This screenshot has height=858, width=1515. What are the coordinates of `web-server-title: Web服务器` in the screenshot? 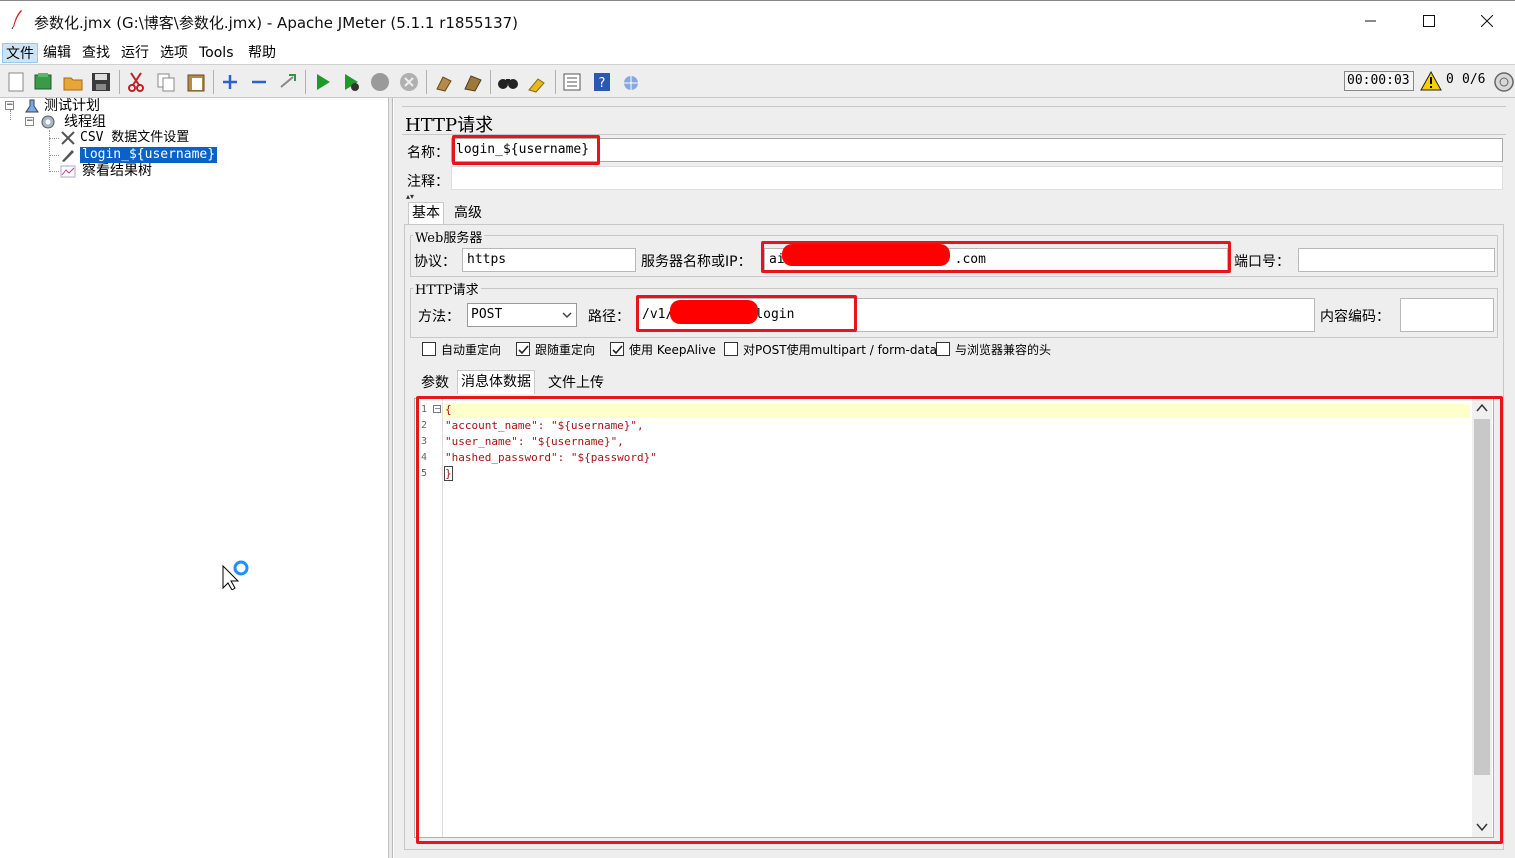 It's located at (449, 236).